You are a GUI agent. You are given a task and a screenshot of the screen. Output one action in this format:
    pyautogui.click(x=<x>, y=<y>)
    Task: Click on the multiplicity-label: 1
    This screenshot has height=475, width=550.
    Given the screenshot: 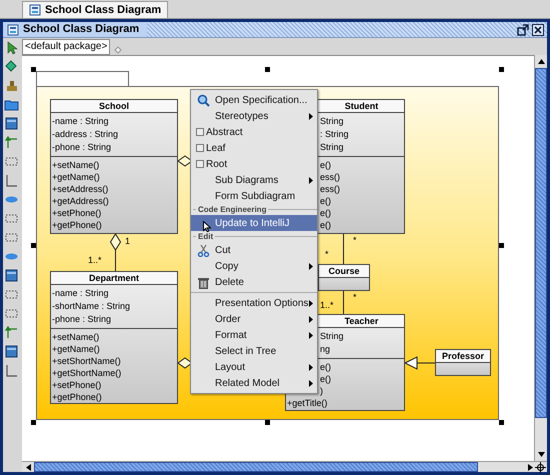 What is the action you would take?
    pyautogui.click(x=127, y=241)
    